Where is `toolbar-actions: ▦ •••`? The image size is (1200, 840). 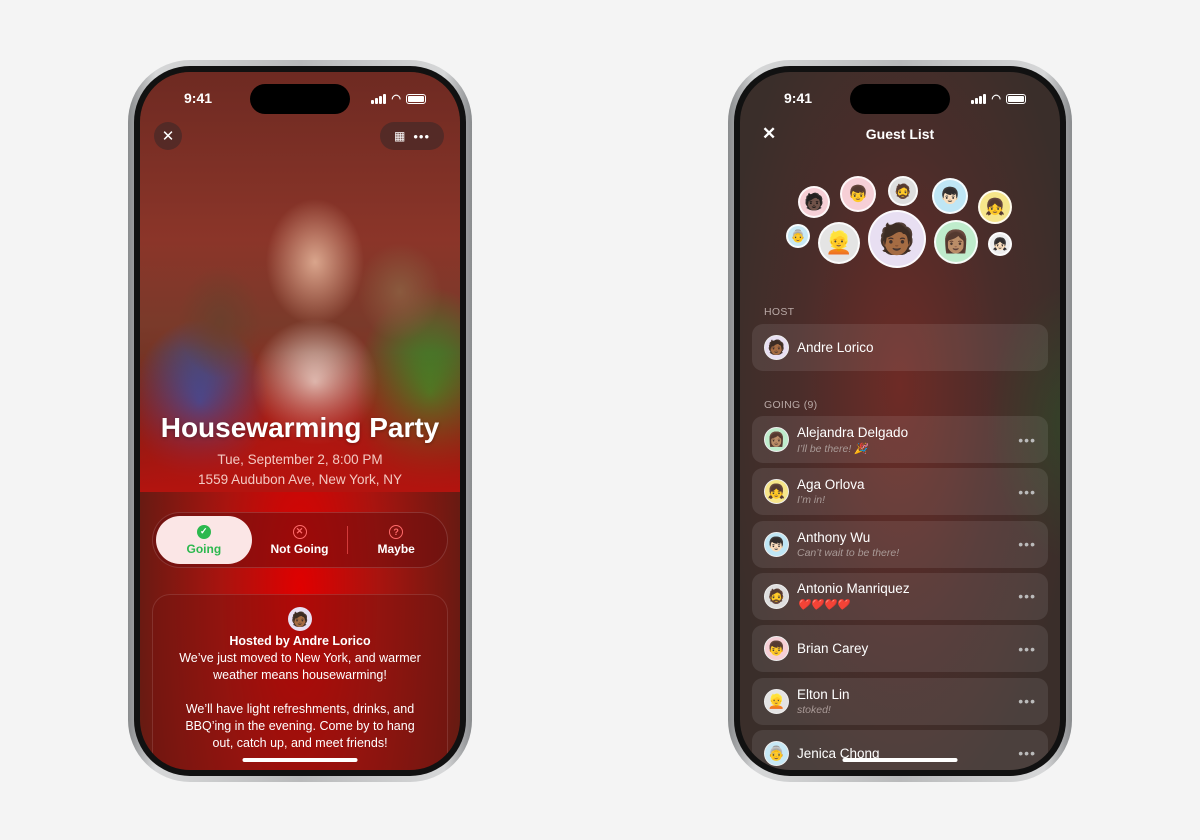 toolbar-actions: ▦ ••• is located at coordinates (412, 136).